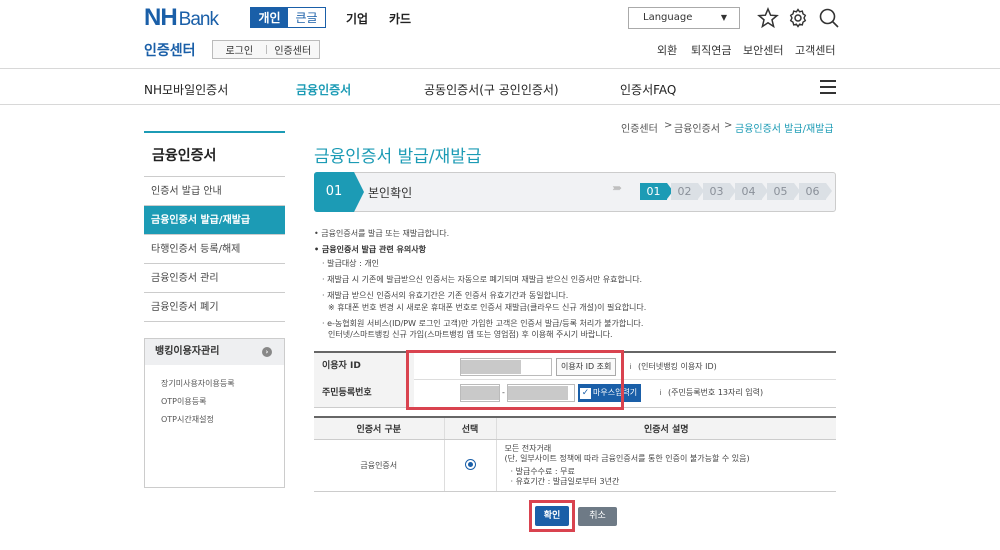  I want to click on mode-large-text-button: 큰글, so click(306, 17).